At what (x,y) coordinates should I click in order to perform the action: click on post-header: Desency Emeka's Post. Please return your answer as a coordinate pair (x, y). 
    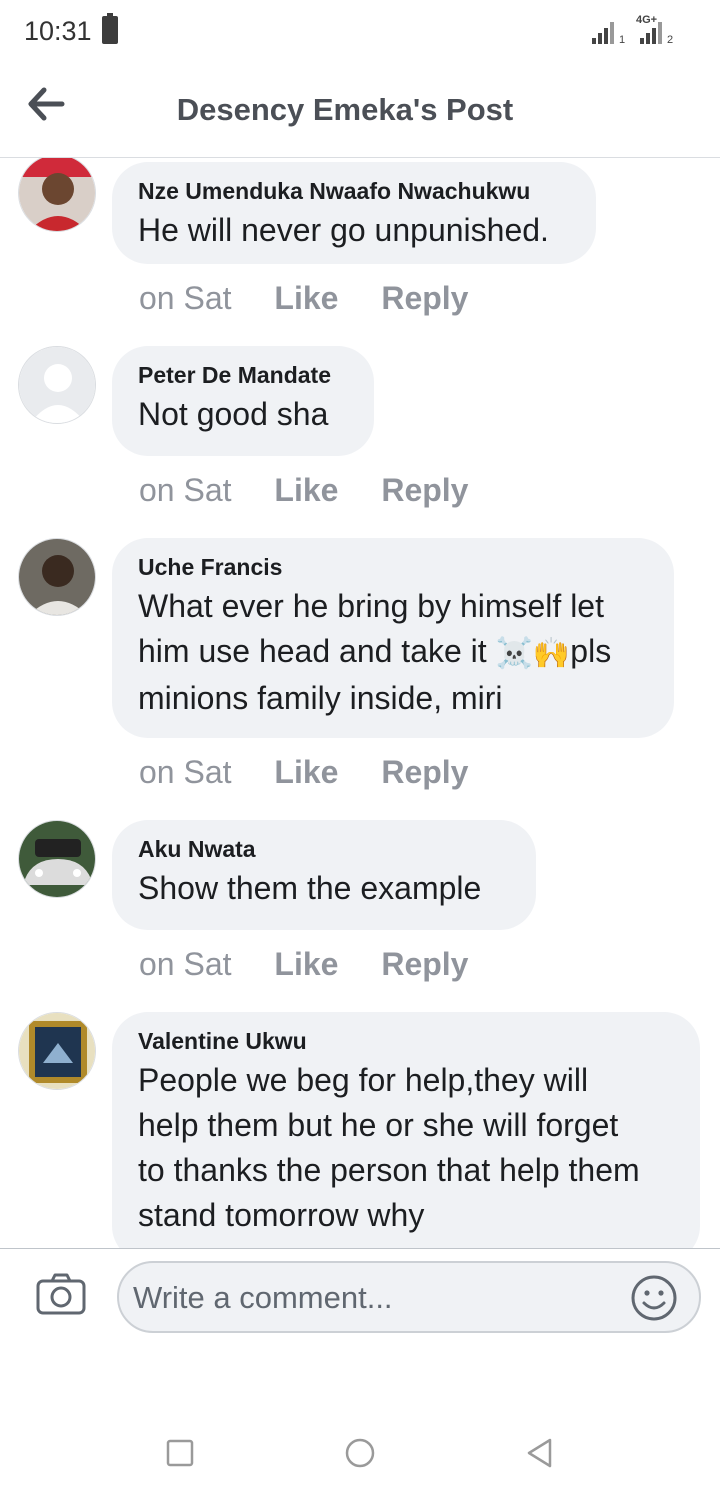
    Looking at the image, I should click on (360, 111).